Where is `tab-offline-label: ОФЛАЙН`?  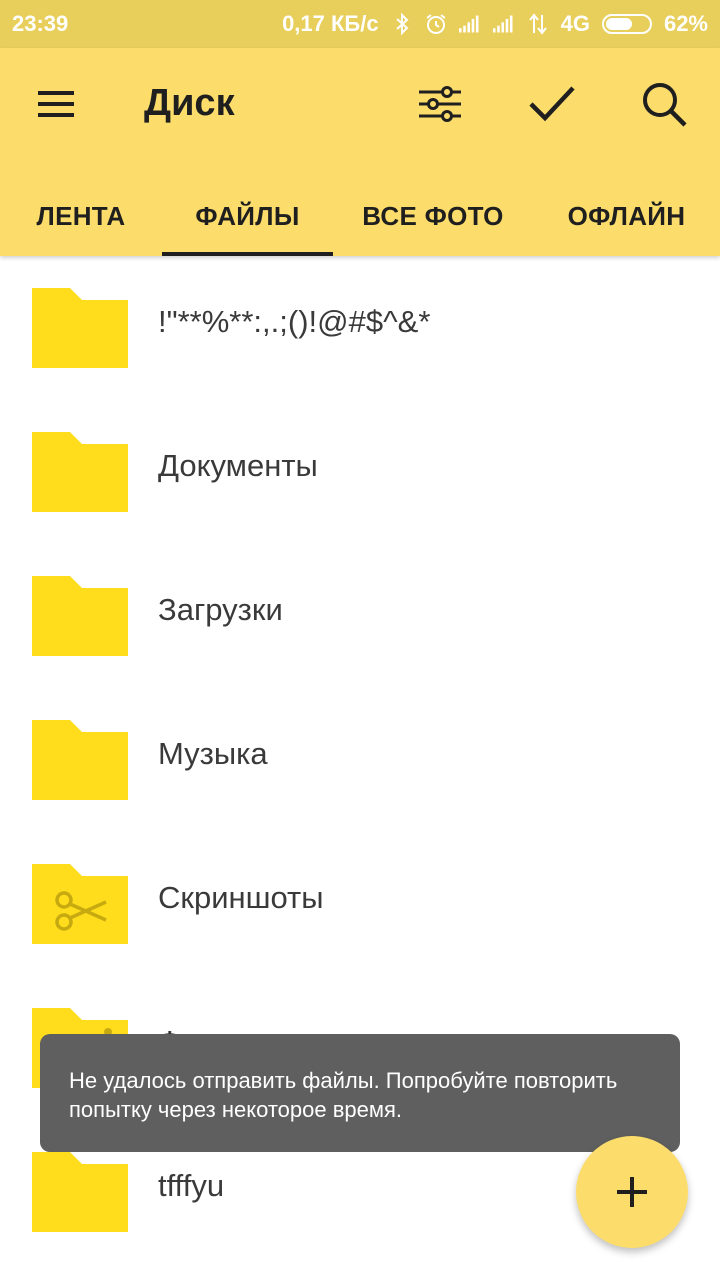
tab-offline-label: ОФЛАЙН is located at coordinates (626, 215).